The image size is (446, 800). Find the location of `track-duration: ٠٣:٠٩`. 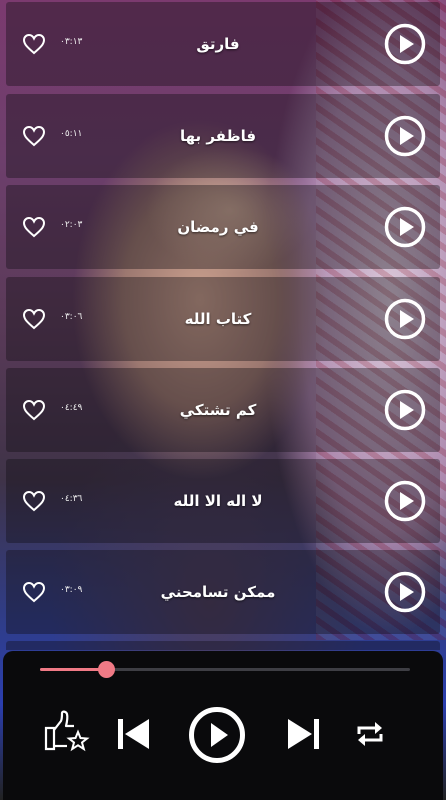

track-duration: ٠٣:٠٩ is located at coordinates (71, 590).